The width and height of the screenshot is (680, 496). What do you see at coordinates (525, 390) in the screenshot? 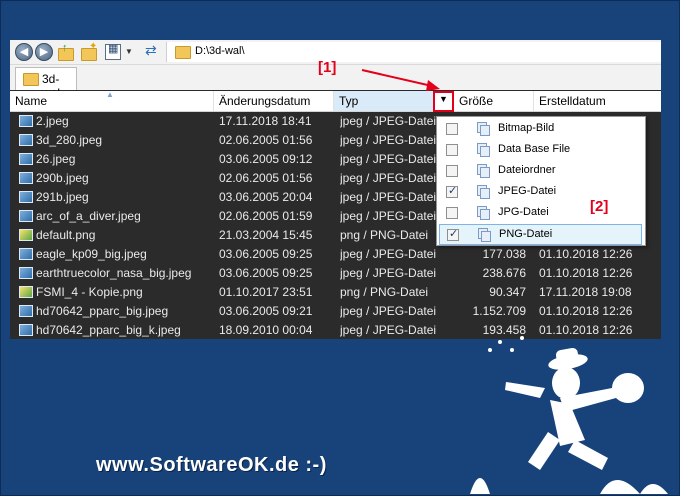
I see `arm-left-shape` at bounding box center [525, 390].